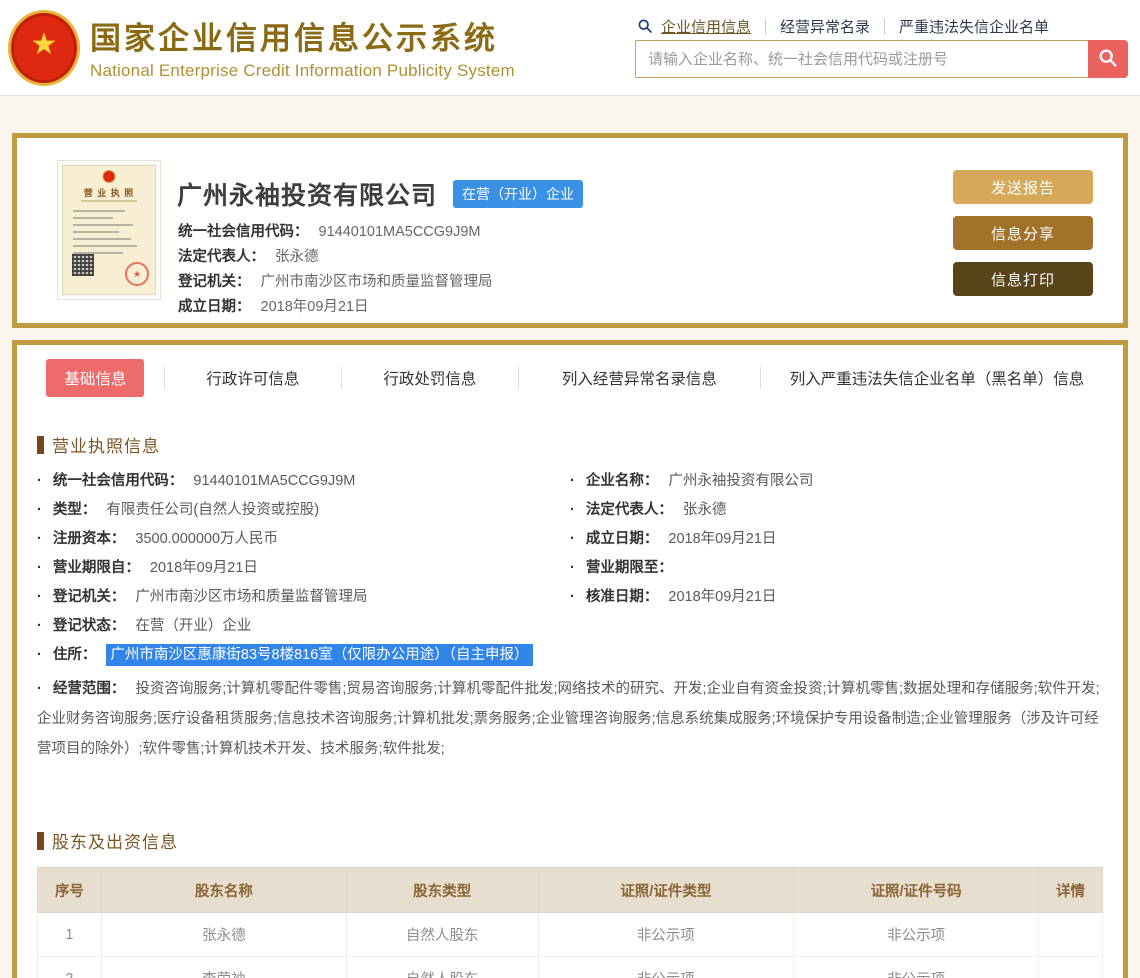  I want to click on field-registration-status: 登记状态：在营（开业）企业, so click(303, 626).